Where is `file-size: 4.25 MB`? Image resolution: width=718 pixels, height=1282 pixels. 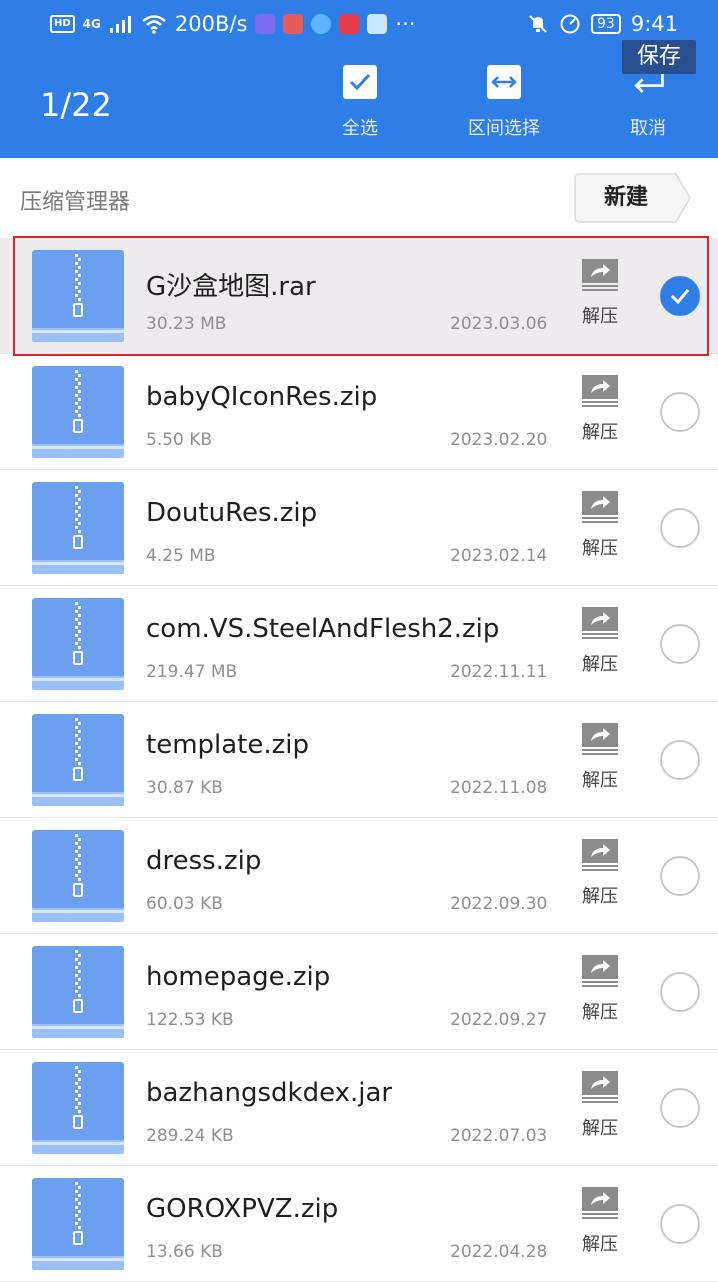
file-size: 4.25 MB is located at coordinates (181, 556).